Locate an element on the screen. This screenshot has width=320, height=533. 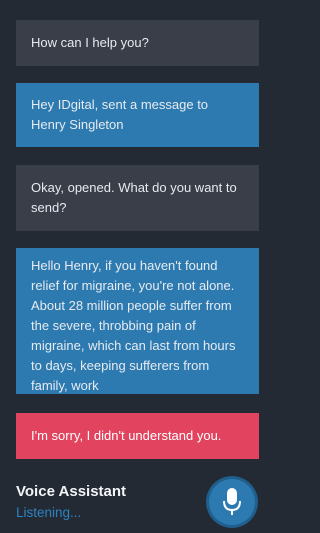
assistant-message: Okay, opened. What do you want to send? is located at coordinates (137, 198).